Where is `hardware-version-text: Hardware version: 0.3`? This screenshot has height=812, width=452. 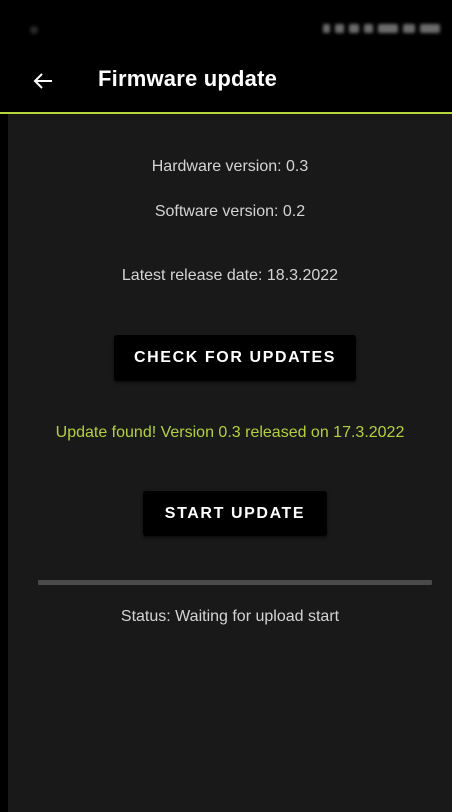
hardware-version-text: Hardware version: 0.3 is located at coordinates (230, 166).